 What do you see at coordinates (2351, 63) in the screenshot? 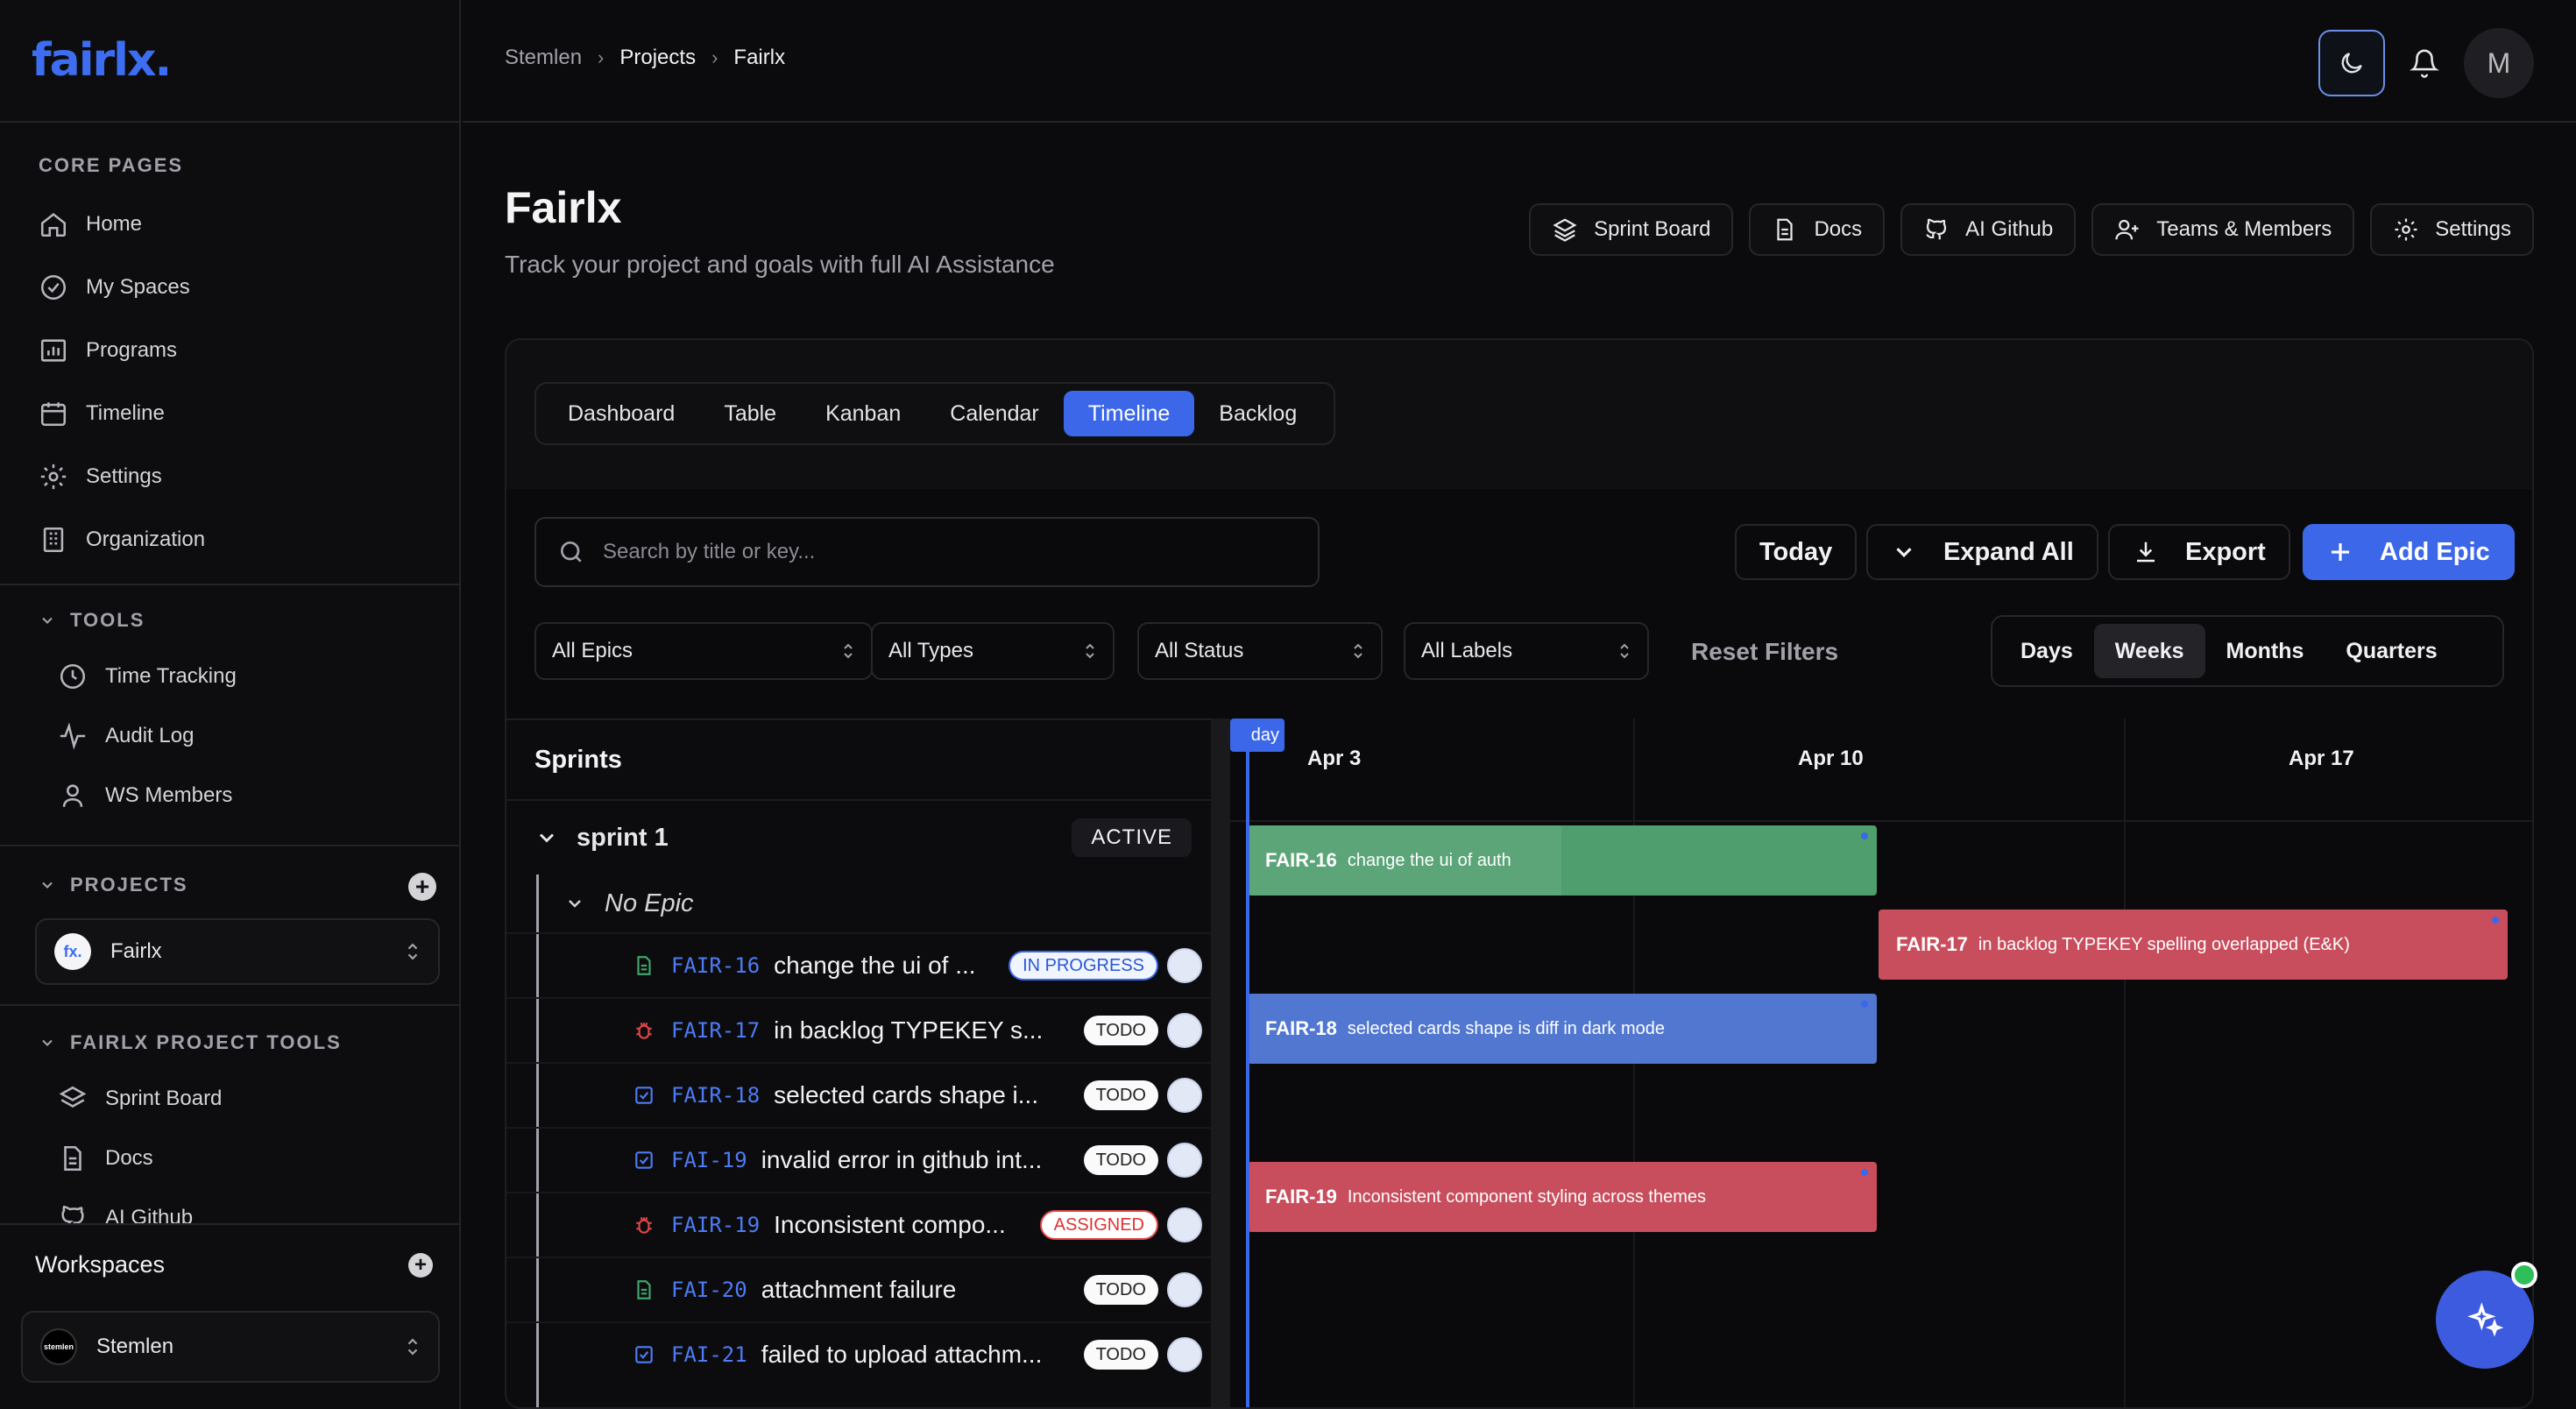
I see `theme-toggle-button` at bounding box center [2351, 63].